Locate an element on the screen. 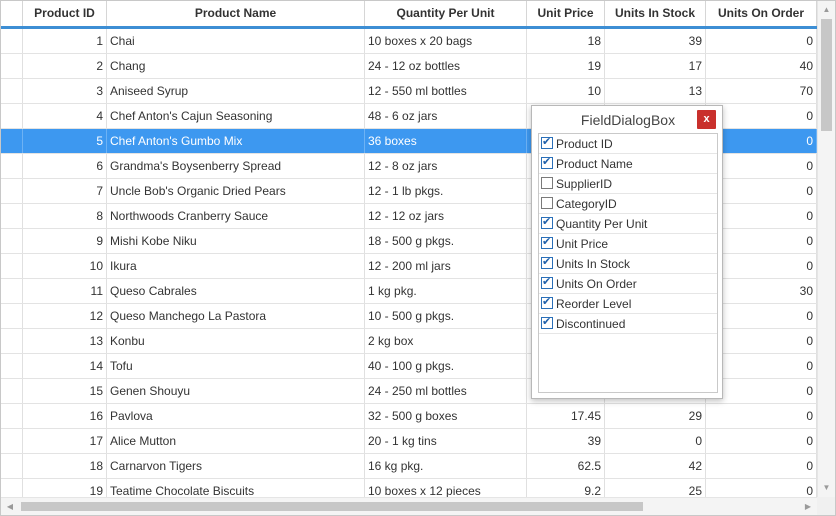  field-item: Product Name is located at coordinates (628, 164).